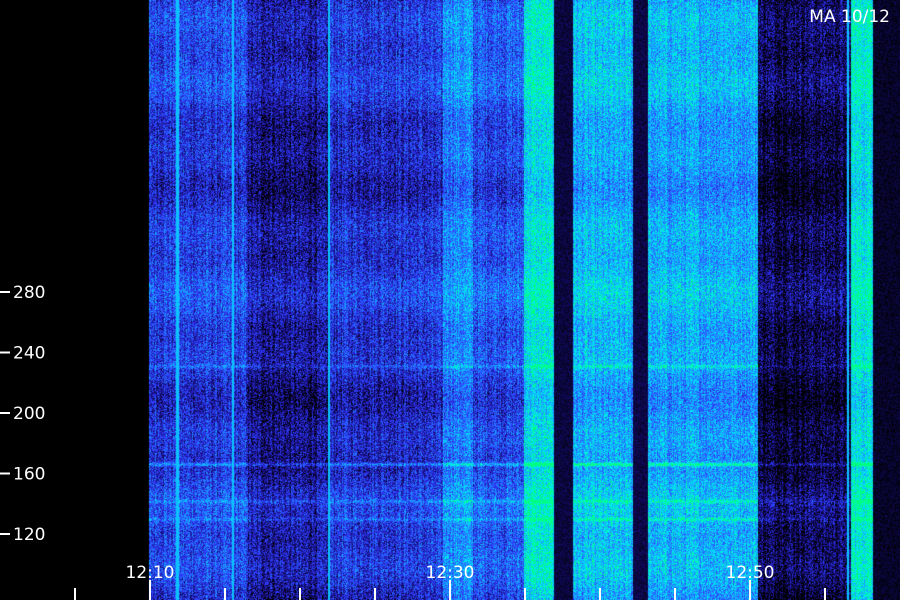 Image resolution: width=900 pixels, height=600 pixels. I want to click on station-date-label: MA 10/12, so click(849, 17).